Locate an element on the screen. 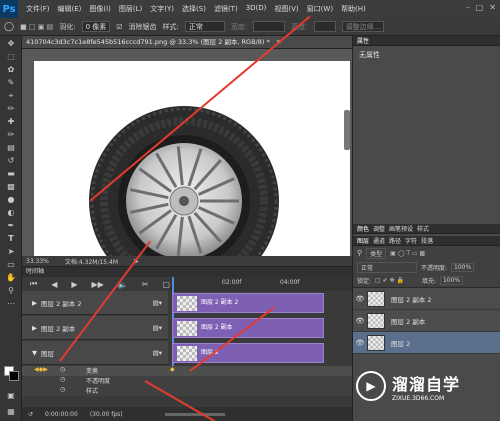 The image size is (500, 421). lasso-tool-icon: ✿ is located at coordinates (11, 70).